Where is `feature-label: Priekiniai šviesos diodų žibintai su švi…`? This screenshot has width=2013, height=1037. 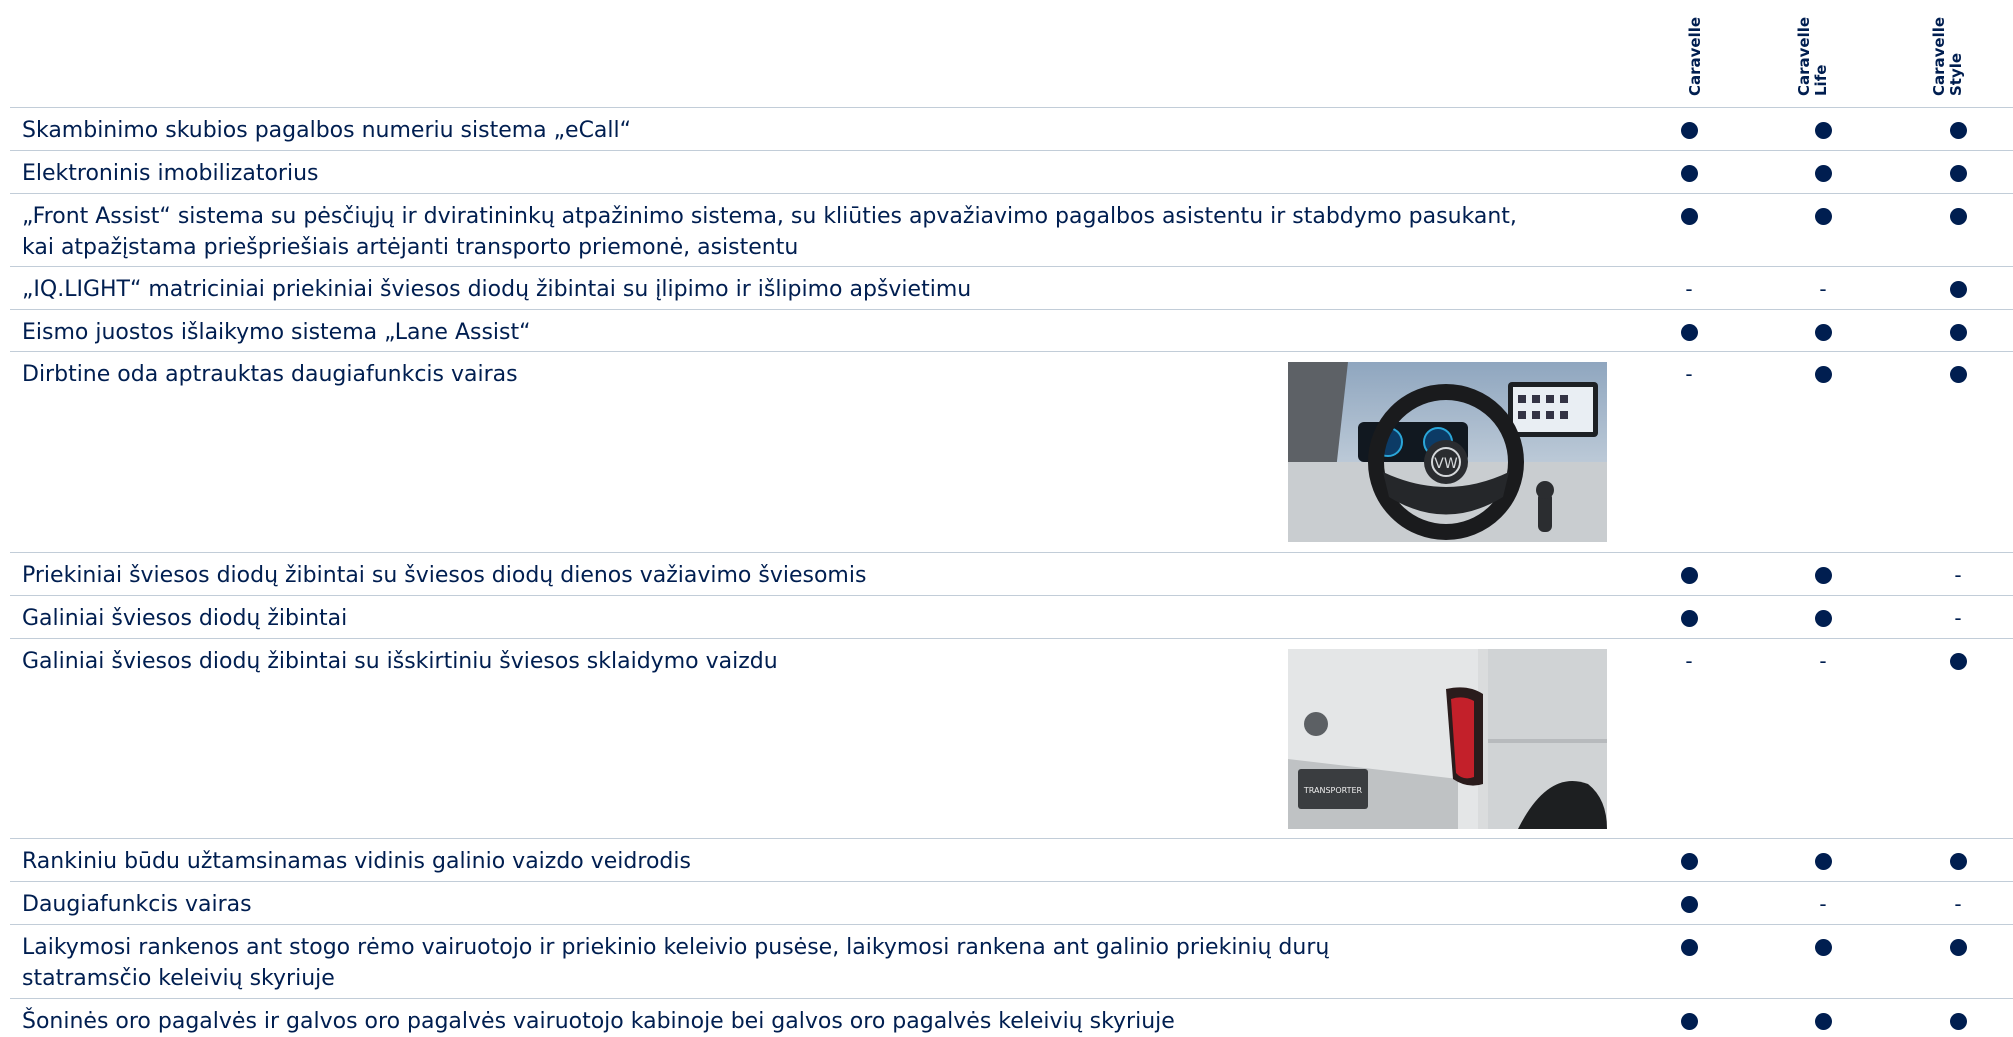
feature-label: Priekiniai šviesos diodų žibintai su švi… is located at coordinates (444, 575).